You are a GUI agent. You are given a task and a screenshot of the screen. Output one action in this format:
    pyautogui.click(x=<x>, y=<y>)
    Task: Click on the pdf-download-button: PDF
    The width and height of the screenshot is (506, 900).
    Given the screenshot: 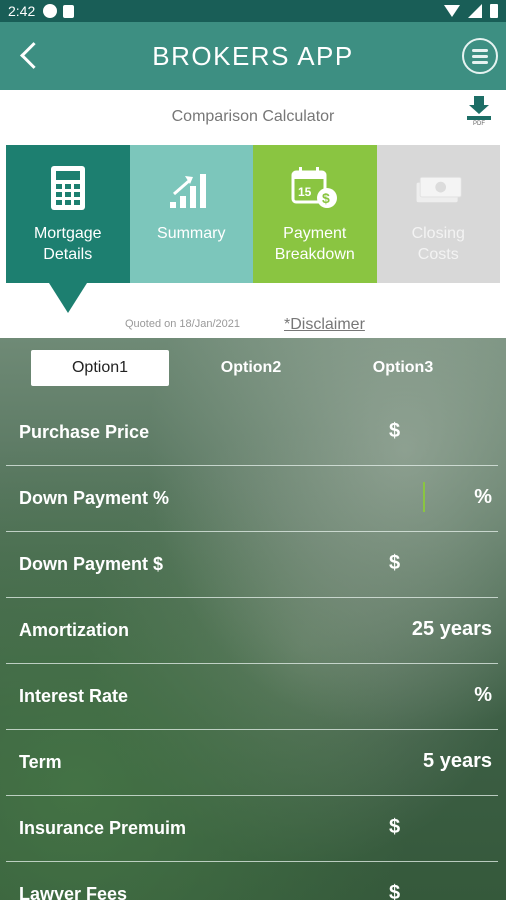 What is the action you would take?
    pyautogui.click(x=479, y=111)
    